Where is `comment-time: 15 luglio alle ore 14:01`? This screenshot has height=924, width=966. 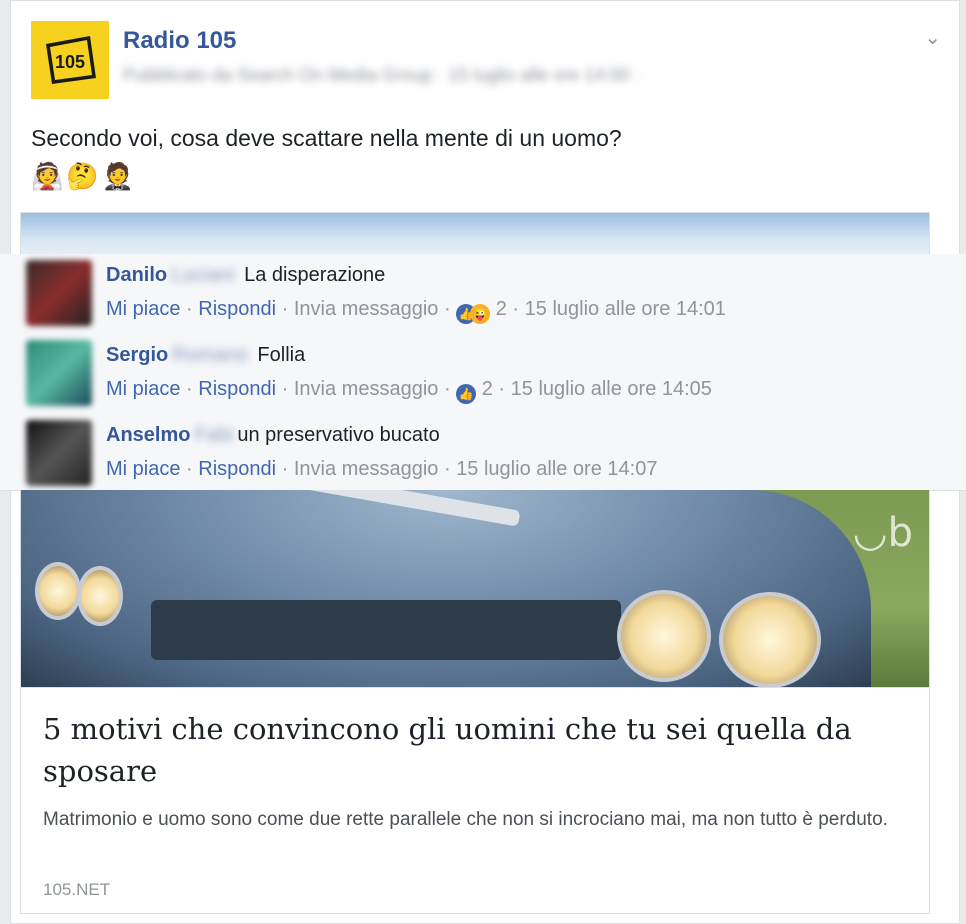 comment-time: 15 luglio alle ore 14:01 is located at coordinates (625, 309).